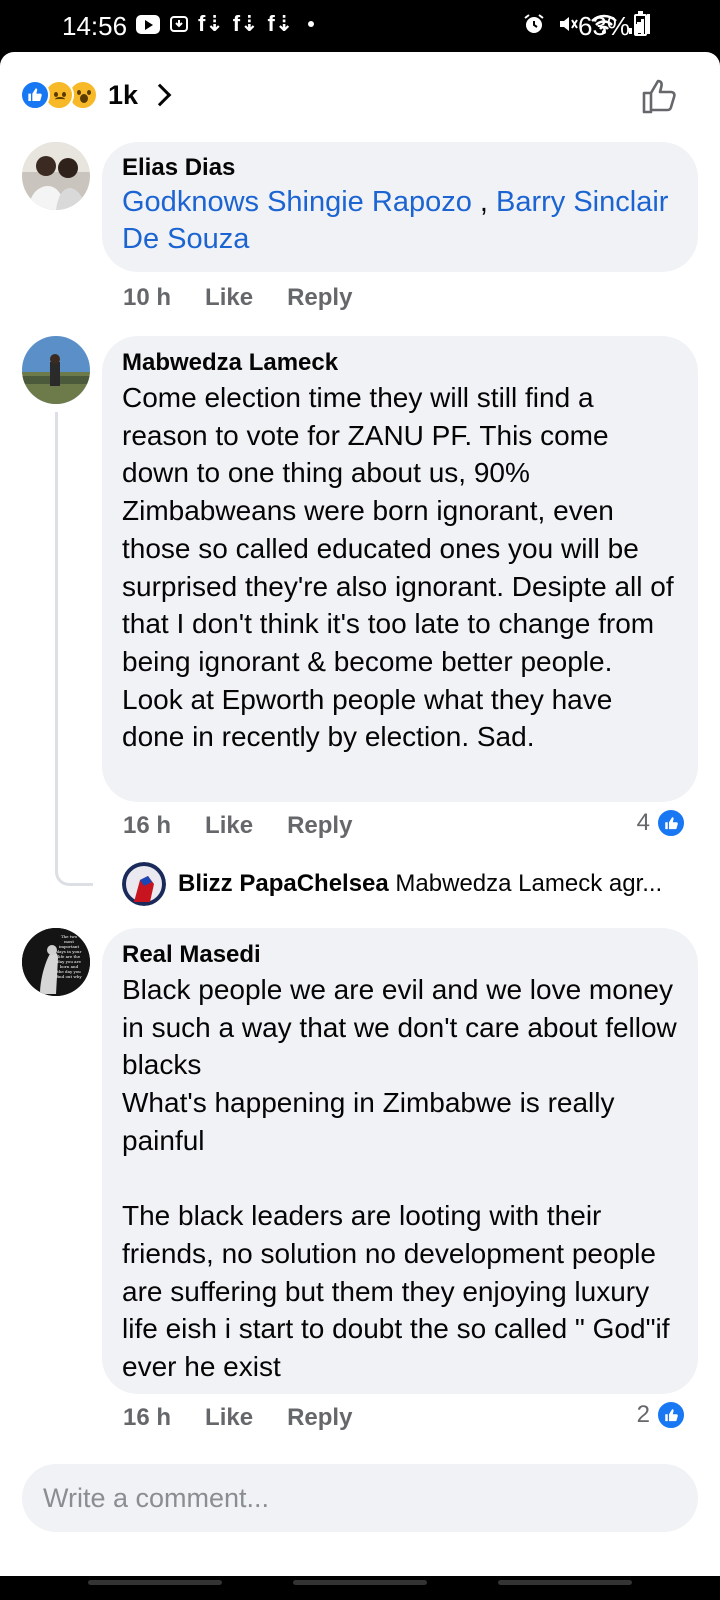 The image size is (720, 1600). Describe the element at coordinates (643, 1414) in the screenshot. I see `like-count-value: 2` at that location.